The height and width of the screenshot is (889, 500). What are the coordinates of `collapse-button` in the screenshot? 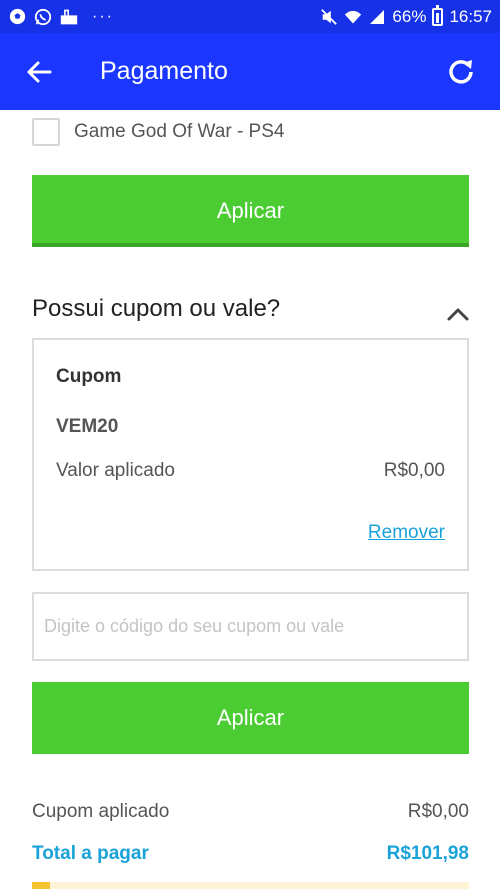 It's located at (458, 314).